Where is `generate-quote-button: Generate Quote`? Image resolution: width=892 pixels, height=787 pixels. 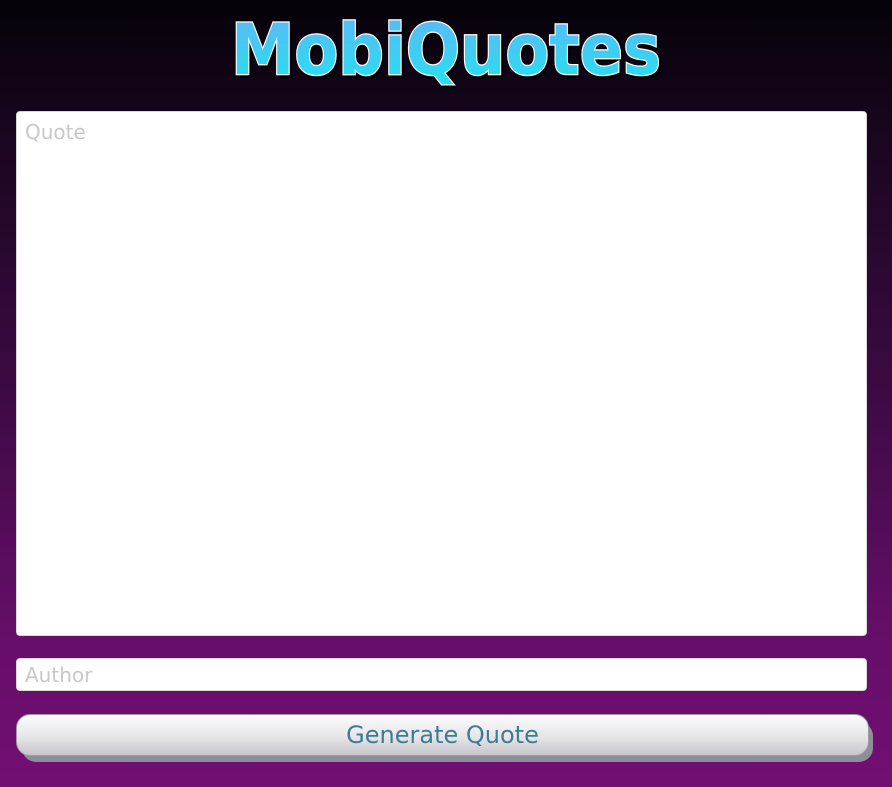 generate-quote-button: Generate Quote is located at coordinates (442, 735).